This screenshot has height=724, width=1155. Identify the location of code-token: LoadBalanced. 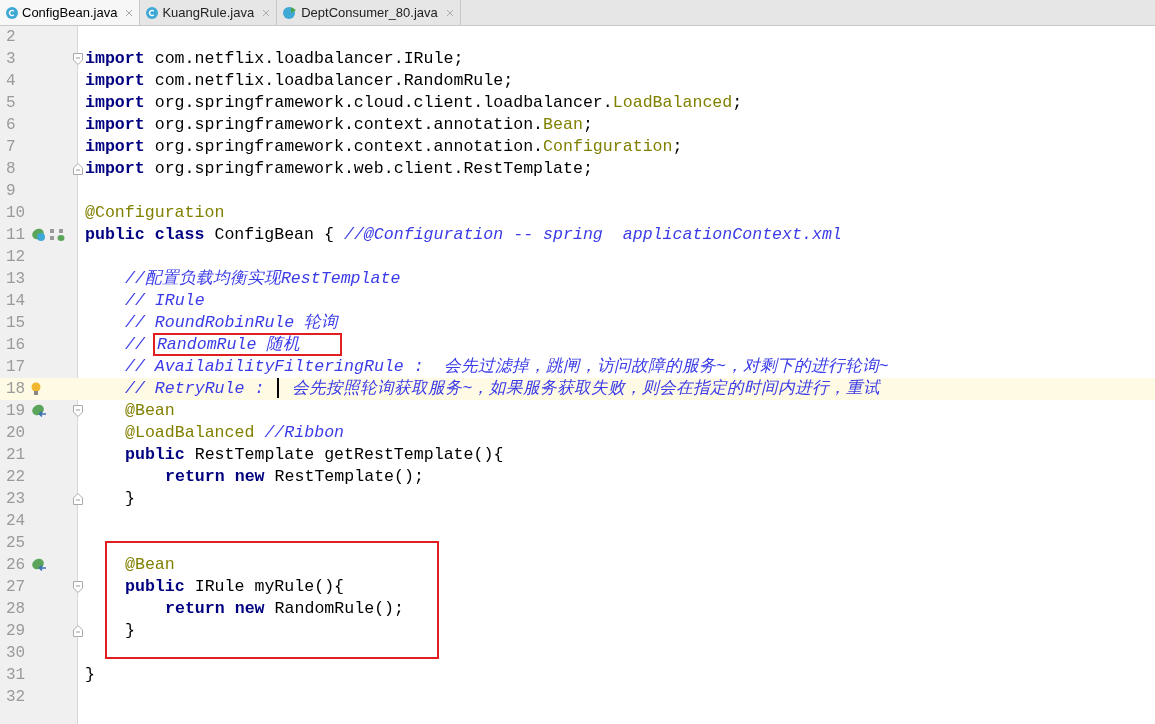
(672, 102).